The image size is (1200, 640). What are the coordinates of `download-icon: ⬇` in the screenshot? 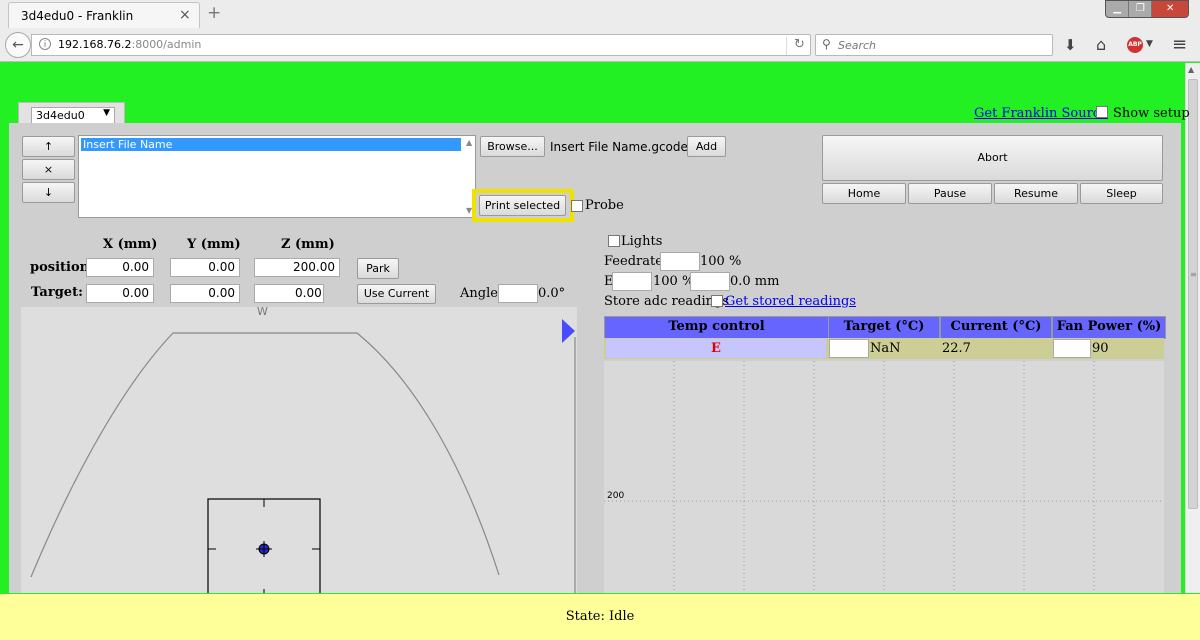 It's located at (1070, 45).